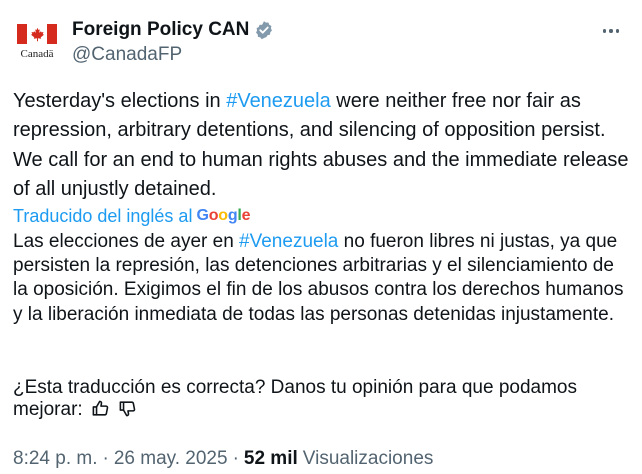 The height and width of the screenshot is (474, 642). I want to click on avatar: Canadä, so click(37, 42).